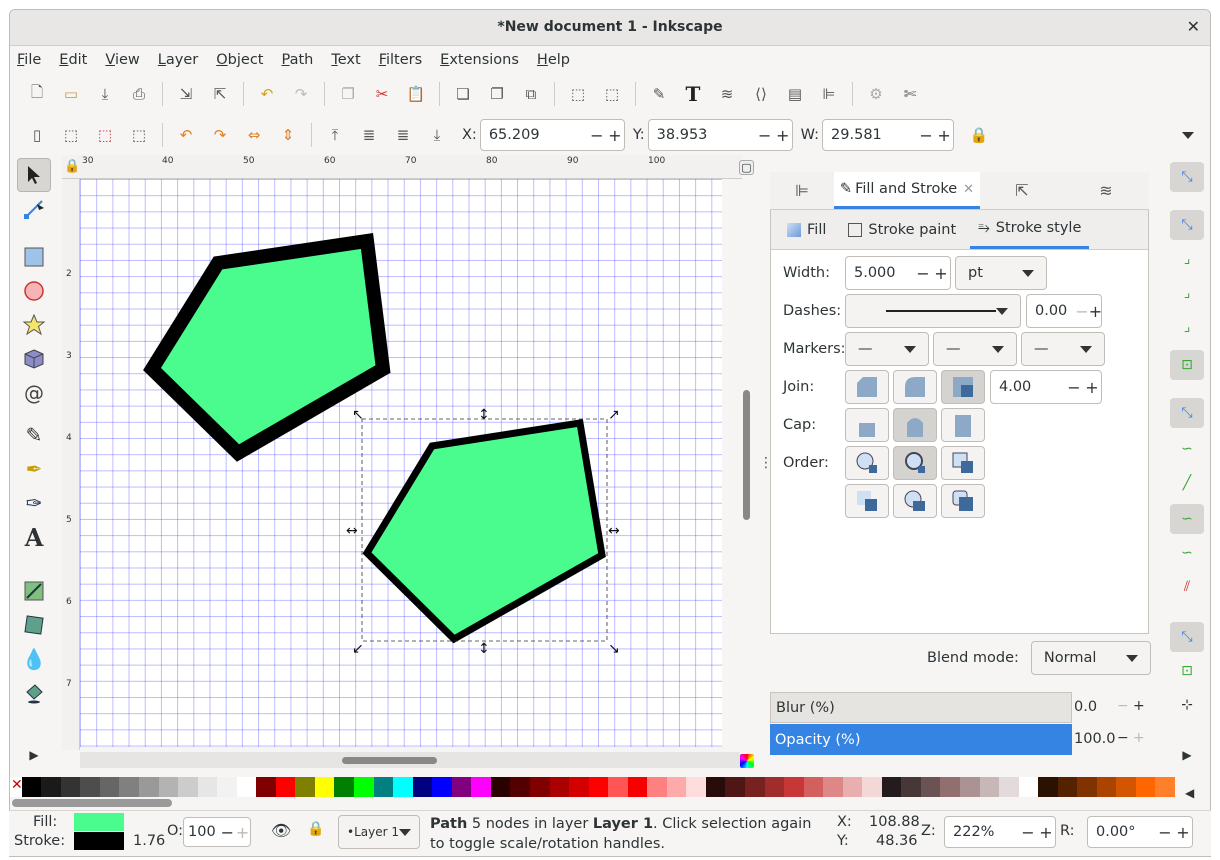 This screenshot has height=860, width=1220. What do you see at coordinates (1189, 793) in the screenshot?
I see `palette-menu-icon: ◀` at bounding box center [1189, 793].